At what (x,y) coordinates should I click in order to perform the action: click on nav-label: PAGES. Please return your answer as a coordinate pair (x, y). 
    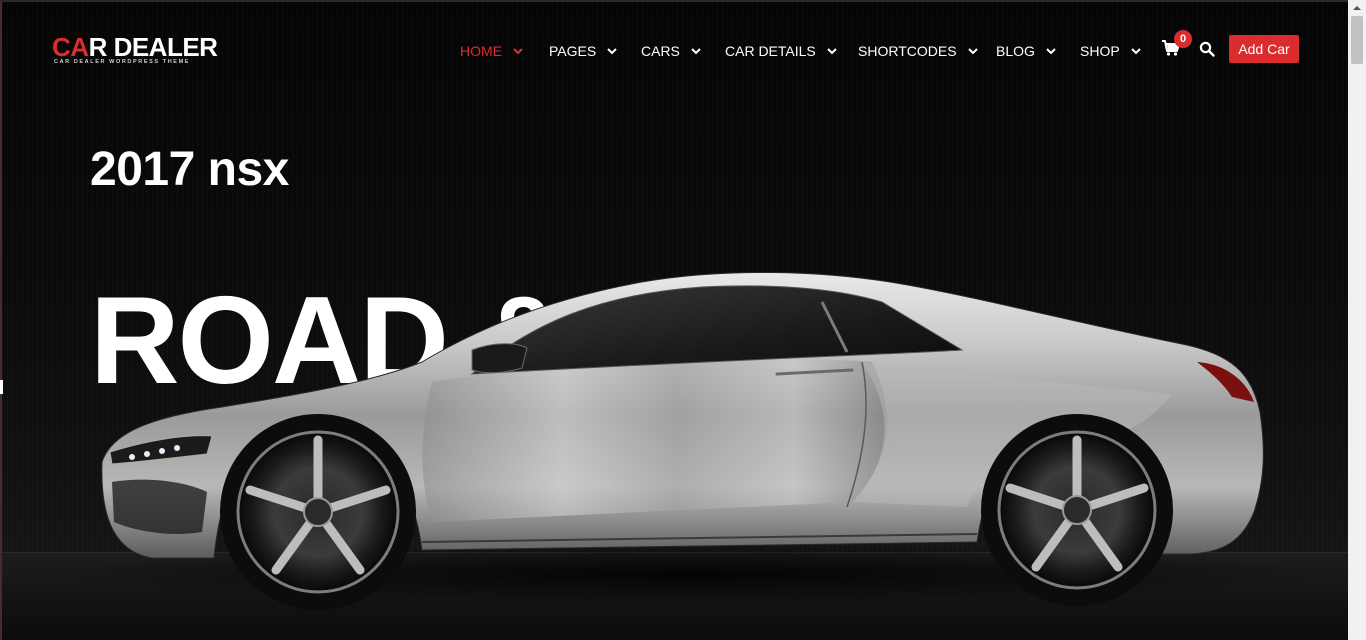
    Looking at the image, I should click on (573, 51).